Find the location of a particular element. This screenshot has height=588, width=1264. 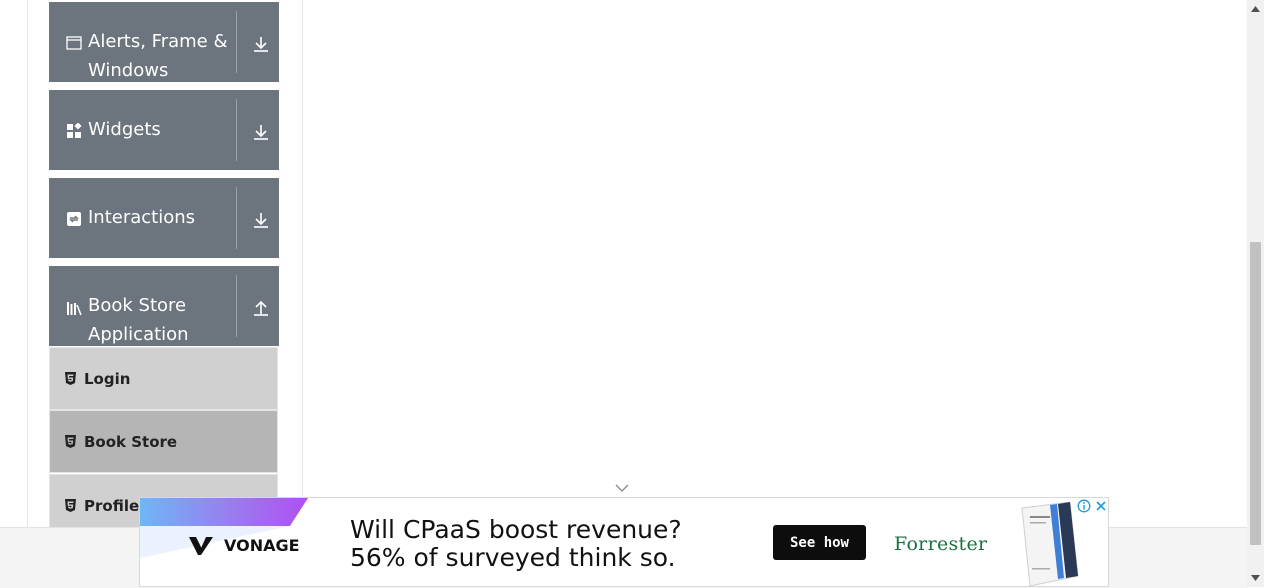

ad-headline-line1: Will CPaaS boost revenue? is located at coordinates (516, 529).